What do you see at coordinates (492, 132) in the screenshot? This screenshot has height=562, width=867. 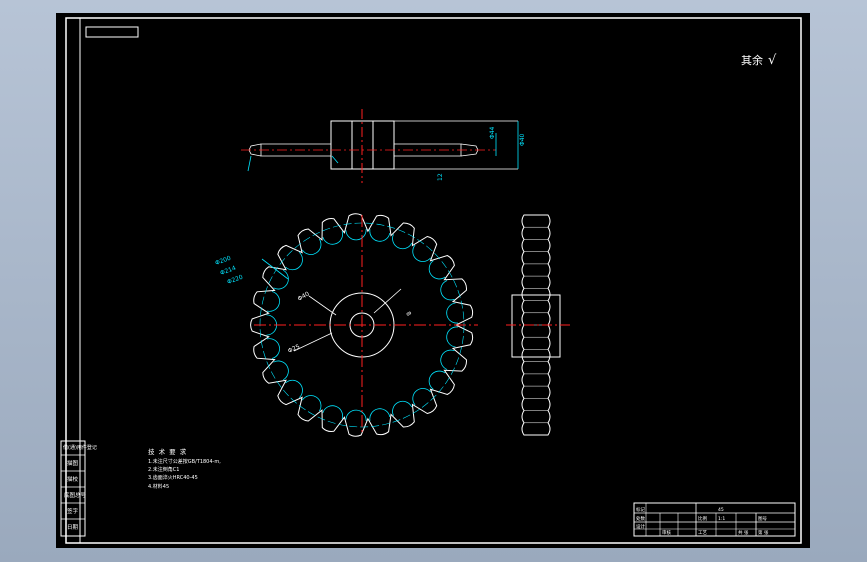 I see `dim-inner-text: Φ44` at bounding box center [492, 132].